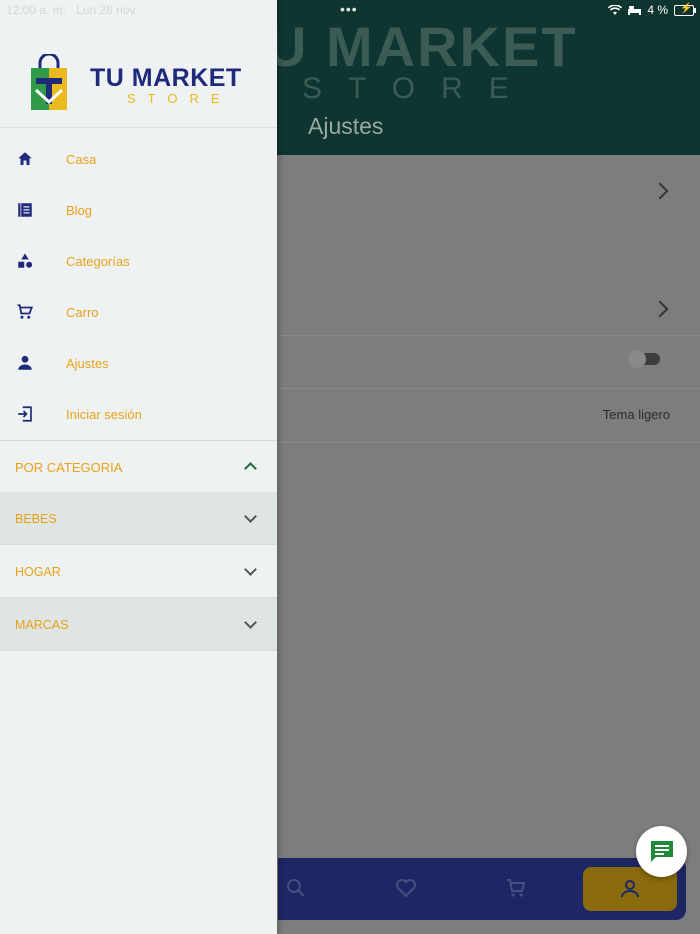 The height and width of the screenshot is (934, 700). Describe the element at coordinates (489, 362) in the screenshot. I see `settings-toggle-row` at that location.